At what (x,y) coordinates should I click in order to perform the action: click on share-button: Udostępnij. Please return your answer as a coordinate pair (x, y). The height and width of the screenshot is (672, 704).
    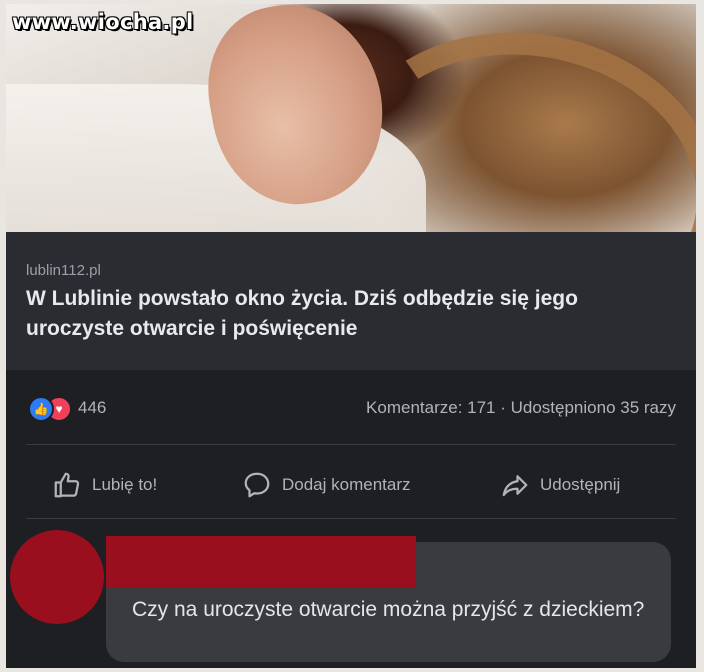
    Looking at the image, I should click on (560, 485).